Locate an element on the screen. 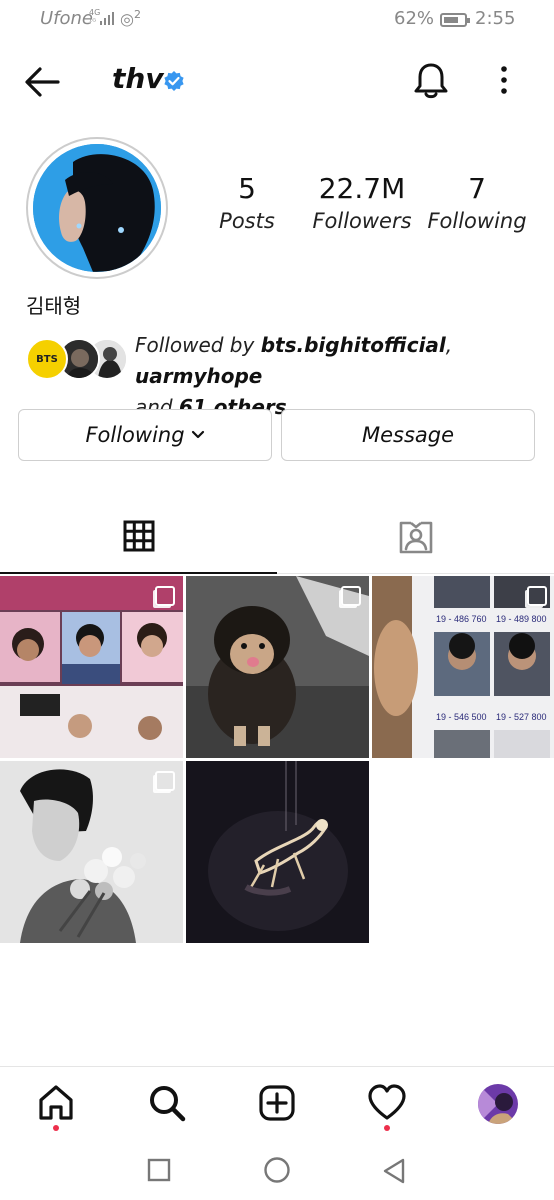 The height and width of the screenshot is (1200, 554). following-button: Following is located at coordinates (145, 435).